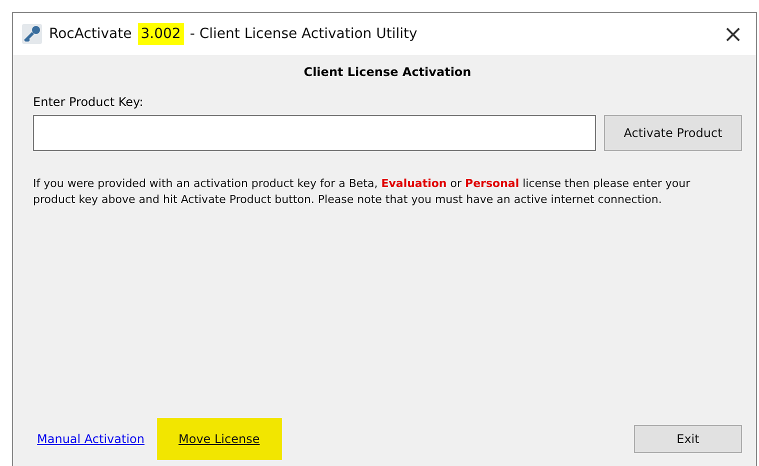 The image size is (759, 466). Describe the element at coordinates (219, 439) in the screenshot. I see `link: Move License` at that location.